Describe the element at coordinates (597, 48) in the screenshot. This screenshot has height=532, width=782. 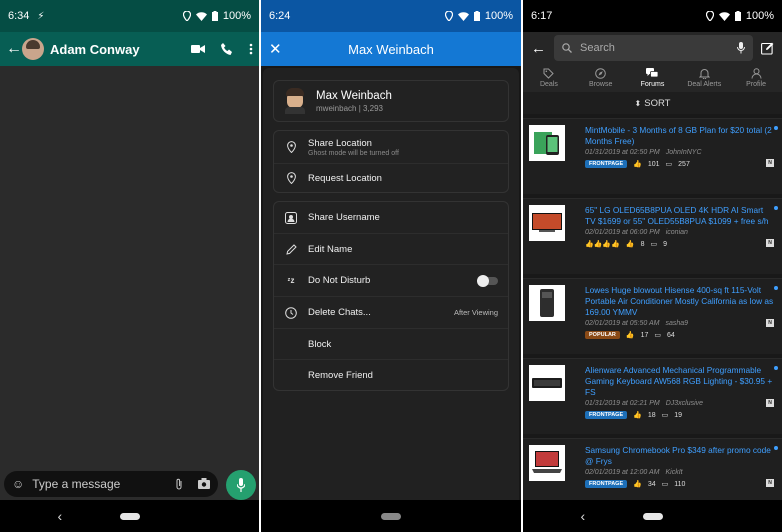
I see `search-placeholder: Search` at that location.